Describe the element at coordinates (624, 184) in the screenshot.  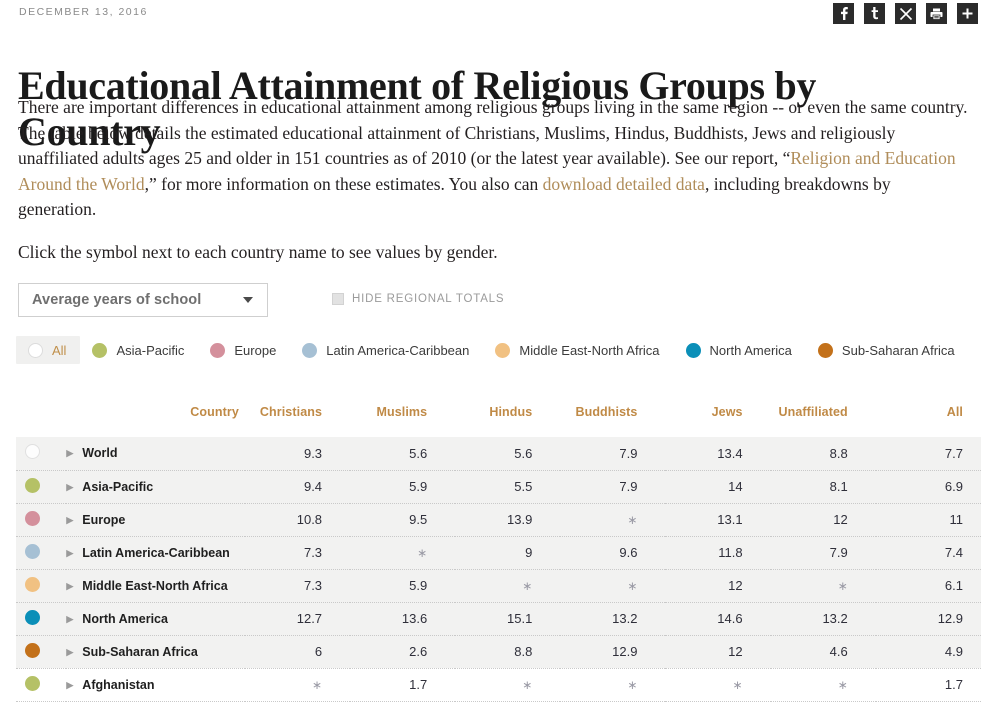
I see `download-data-link: download detailed data` at that location.